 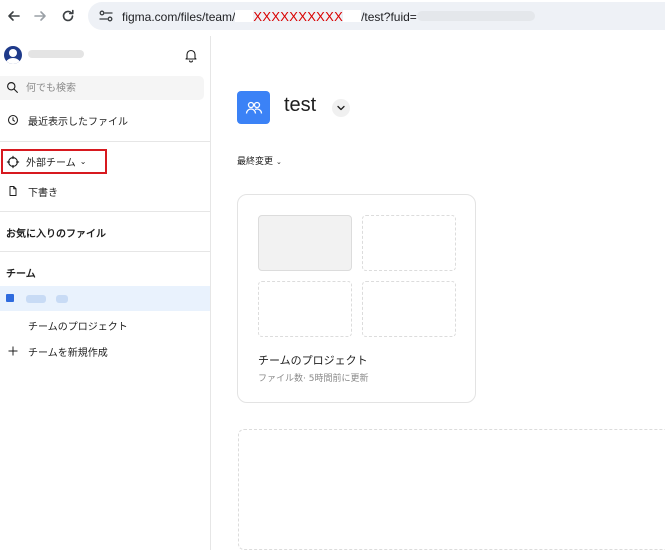 What do you see at coordinates (13, 162) in the screenshot?
I see `crosshair-icon` at bounding box center [13, 162].